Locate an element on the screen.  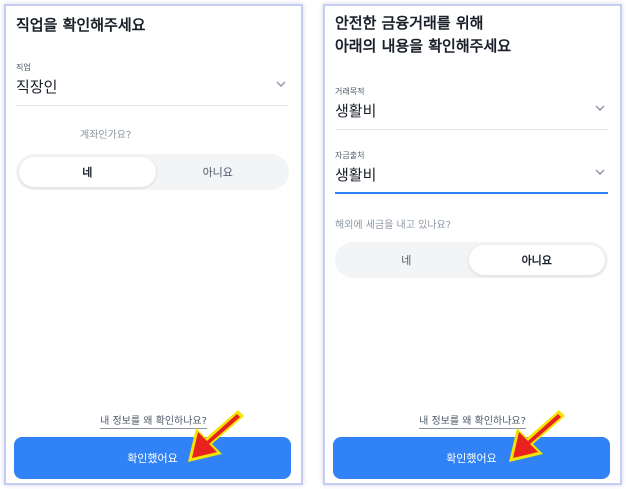
job-field-label: 직업 is located at coordinates (23, 67).